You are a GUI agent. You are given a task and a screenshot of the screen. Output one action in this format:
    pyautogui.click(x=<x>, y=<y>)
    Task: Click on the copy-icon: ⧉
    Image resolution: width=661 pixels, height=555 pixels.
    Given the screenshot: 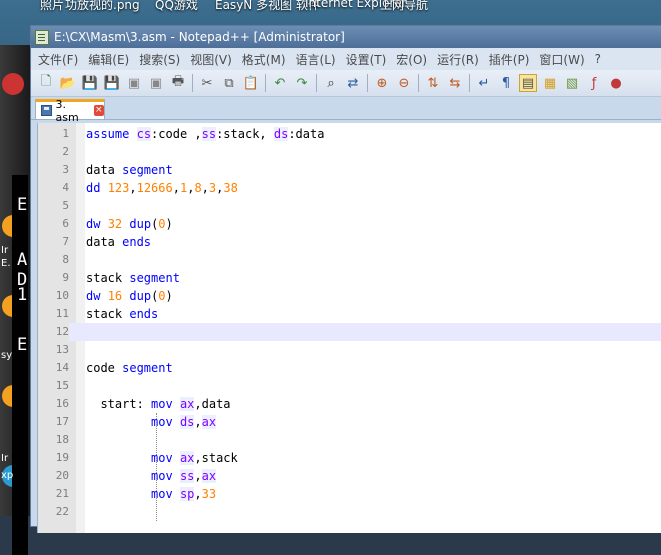 What is the action you would take?
    pyautogui.click(x=229, y=83)
    